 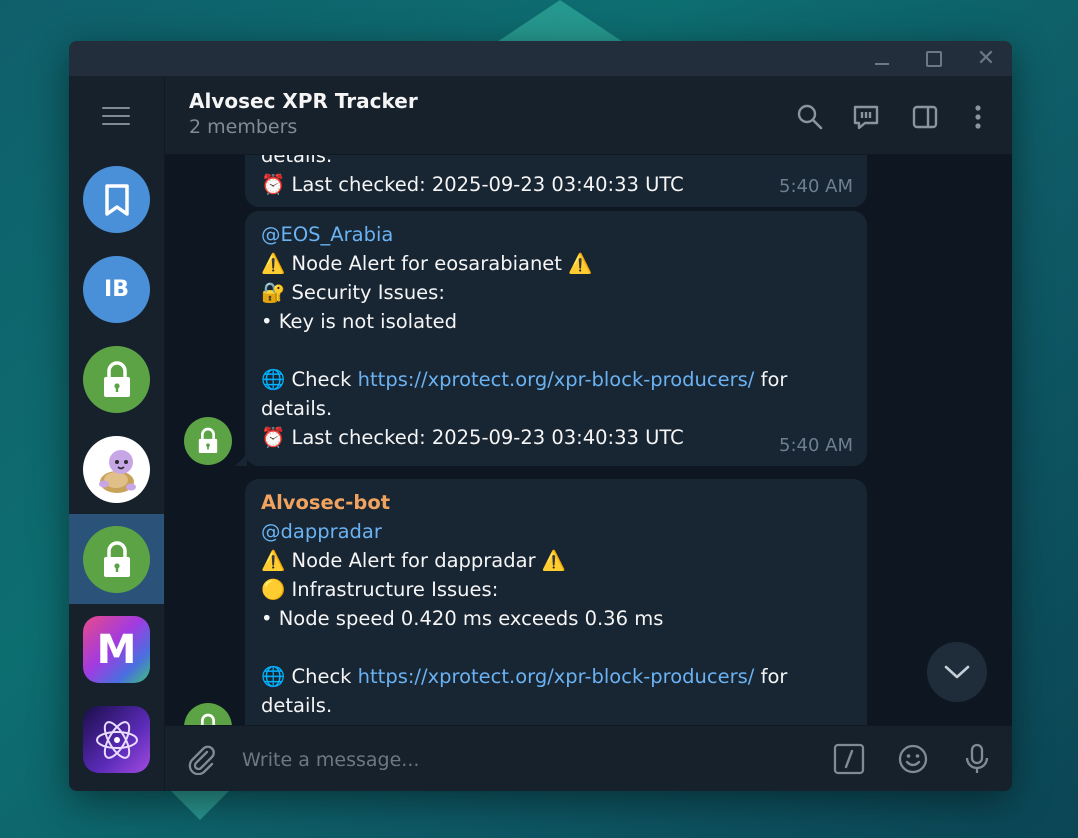 I want to click on chat-avatar-lock, so click(x=116, y=379).